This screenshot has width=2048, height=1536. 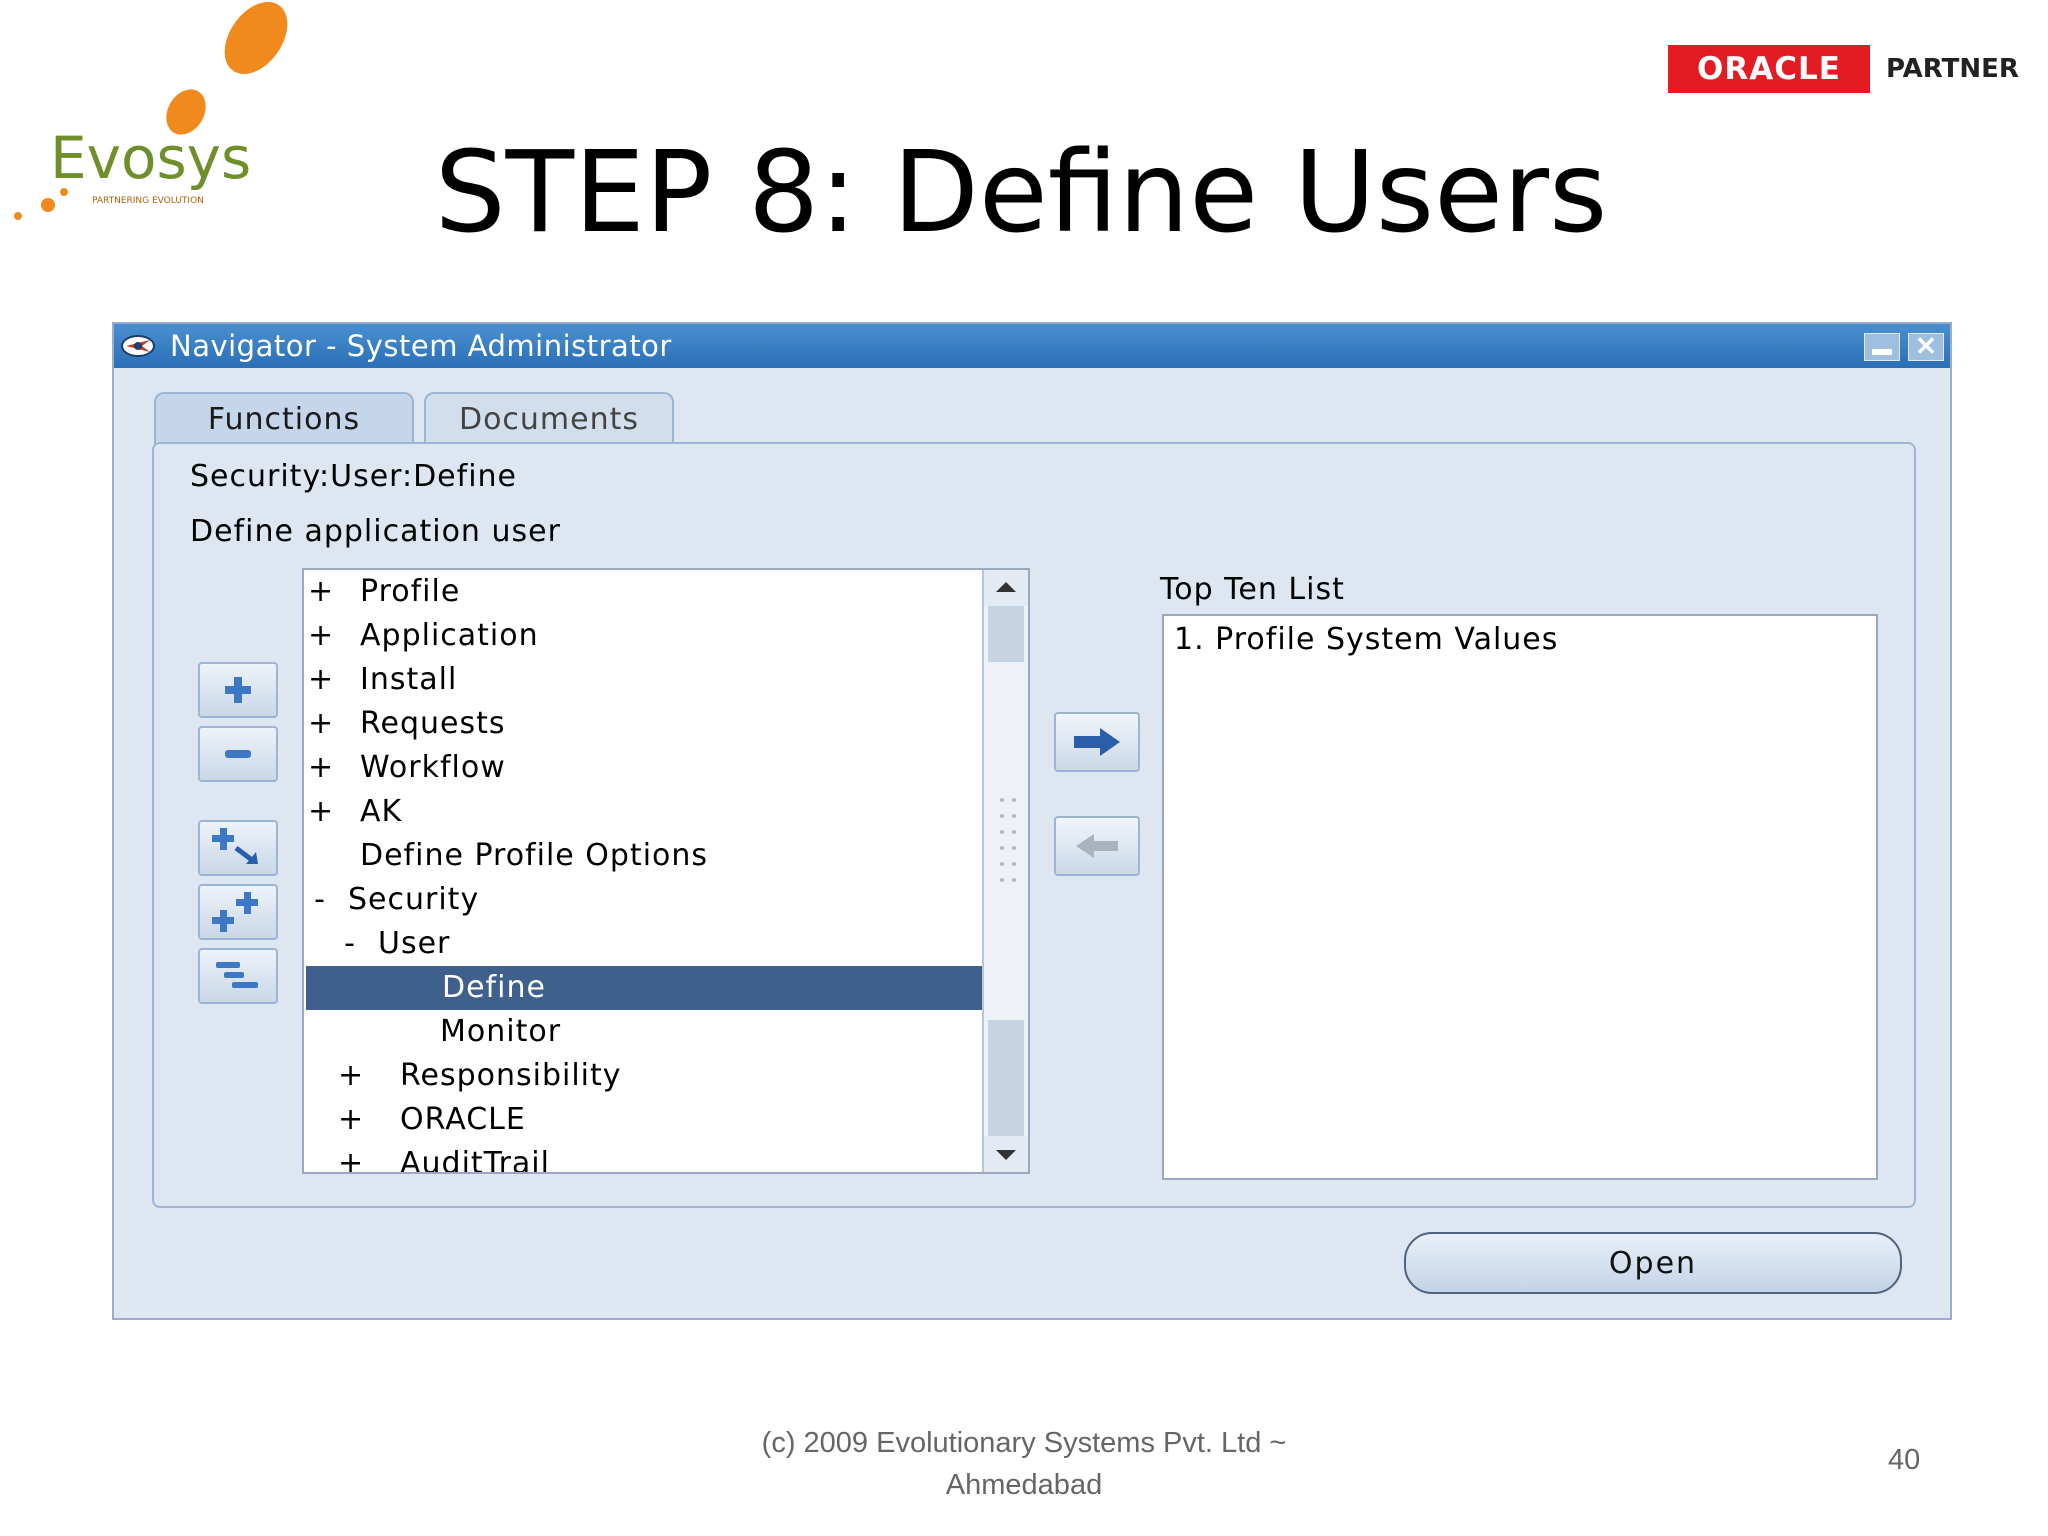 I want to click on tree-item-label: Workflow, so click(x=433, y=767).